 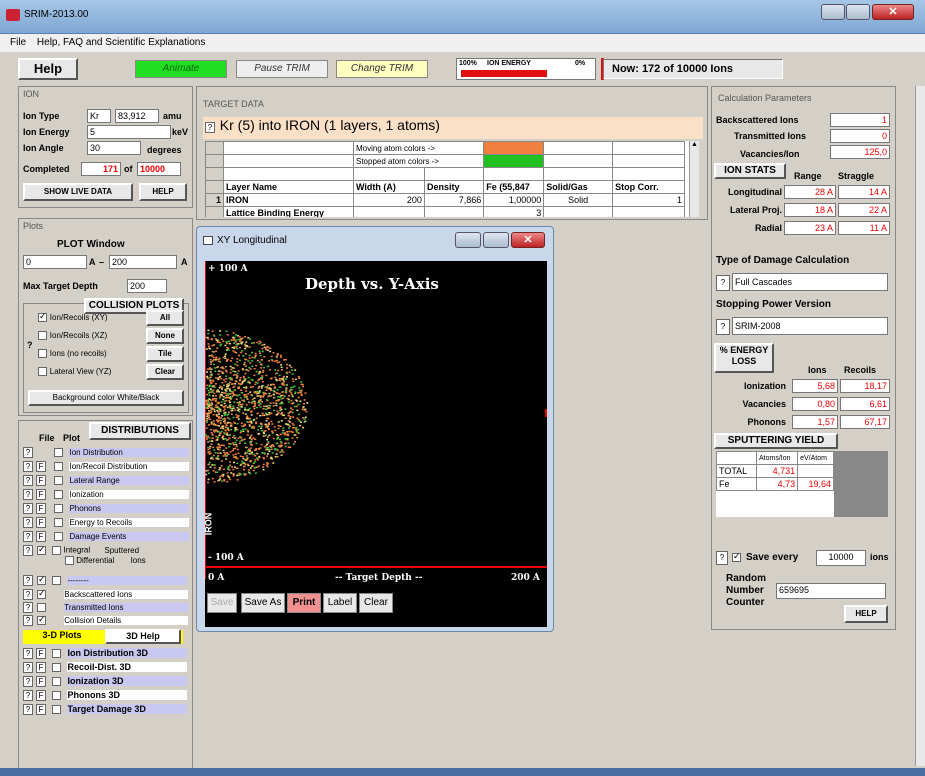 I want to click on stopping-help-icon: ?, so click(x=723, y=327).